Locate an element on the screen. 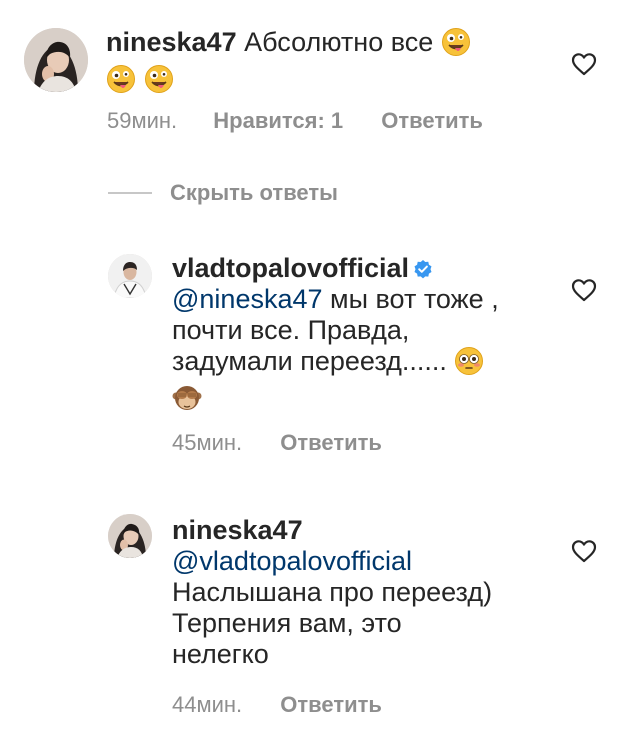 This screenshot has height=746, width=640. flushed-face-emoji-icon is located at coordinates (469, 364).